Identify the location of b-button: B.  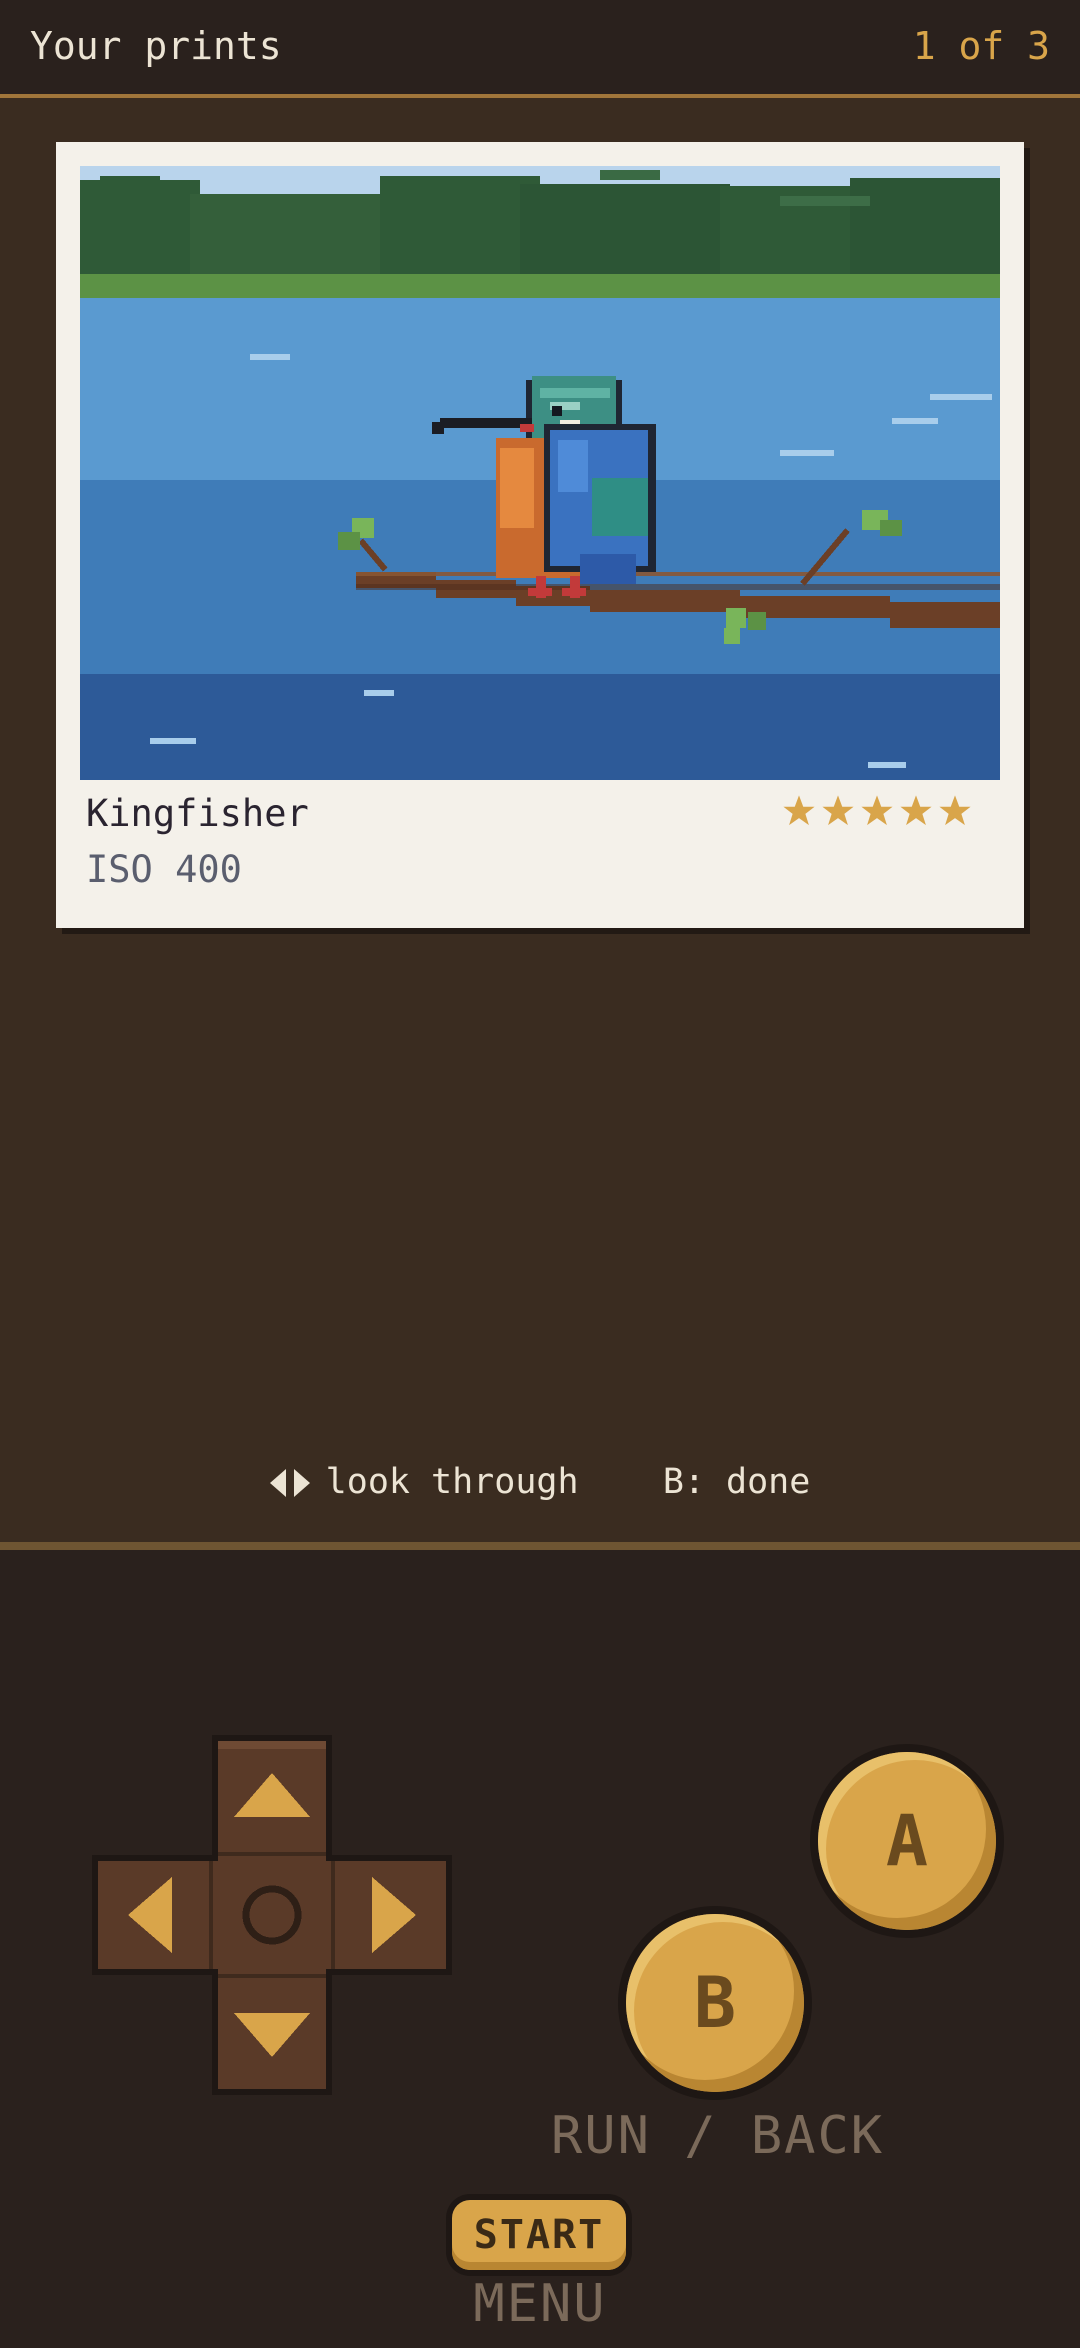
(715, 2003).